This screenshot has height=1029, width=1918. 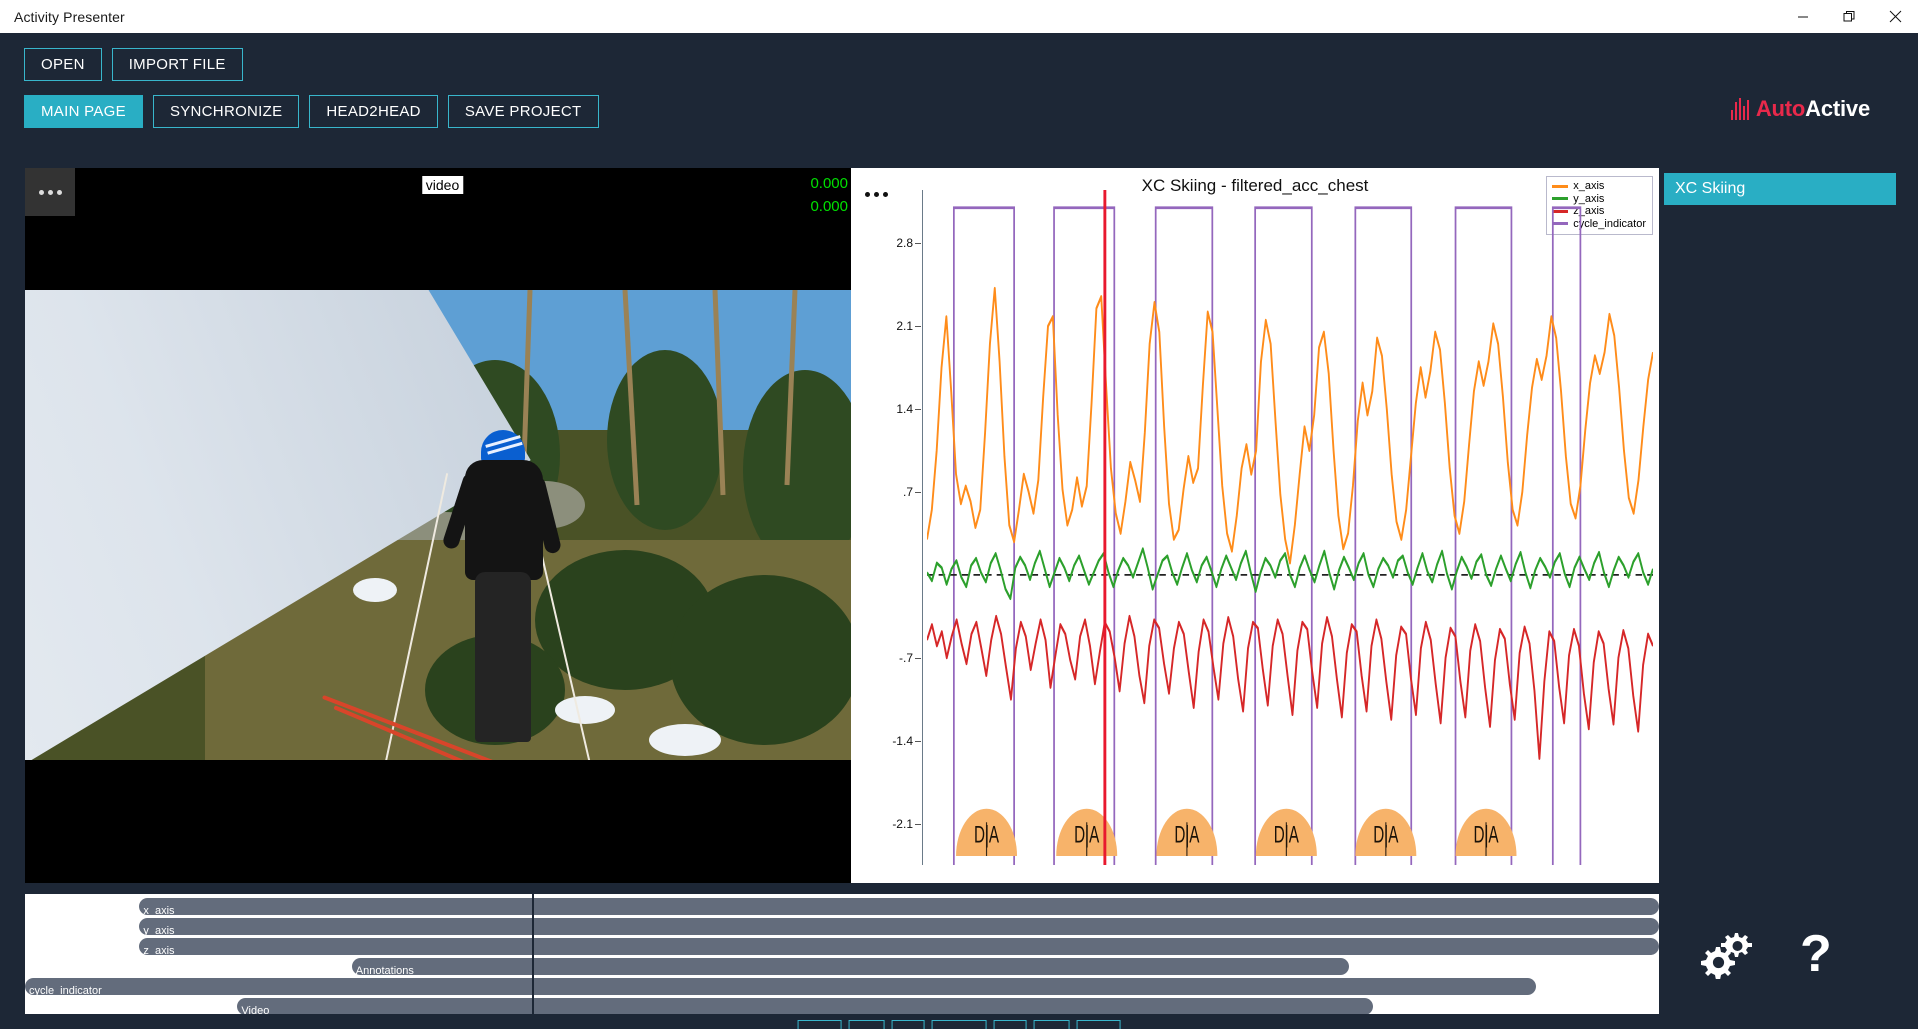 What do you see at coordinates (1739, 109) in the screenshot?
I see `waveform-icon` at bounding box center [1739, 109].